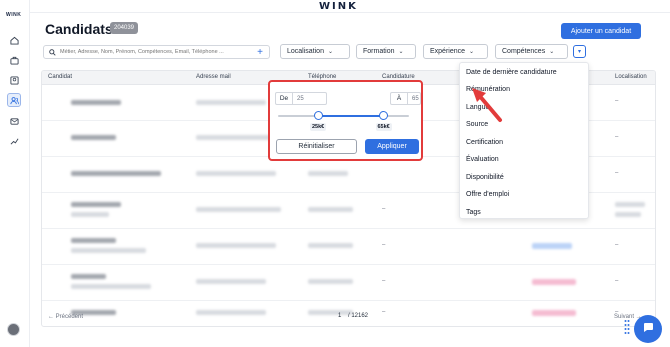 The height and width of the screenshot is (347, 670). I want to click on to-input: 65, so click(414, 98).